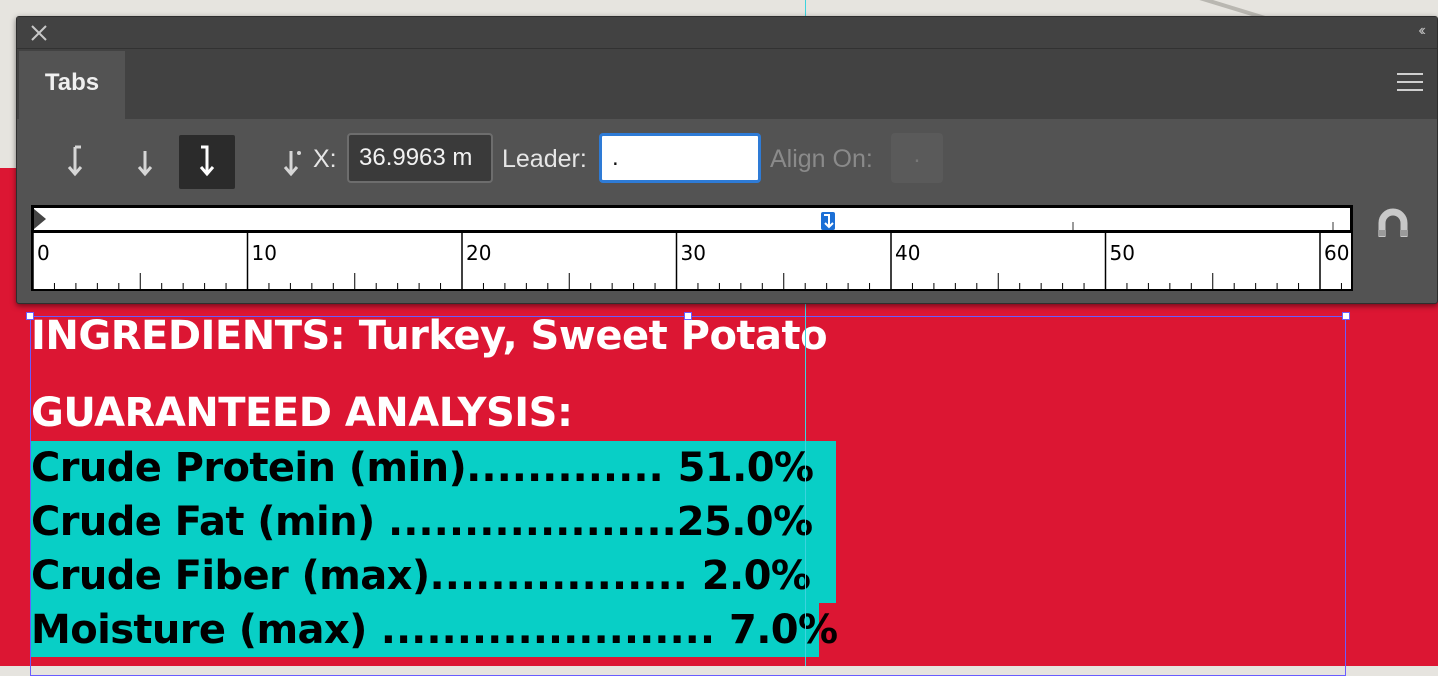 The width and height of the screenshot is (1438, 676). I want to click on row-label: Moisture (max), so click(199, 630).